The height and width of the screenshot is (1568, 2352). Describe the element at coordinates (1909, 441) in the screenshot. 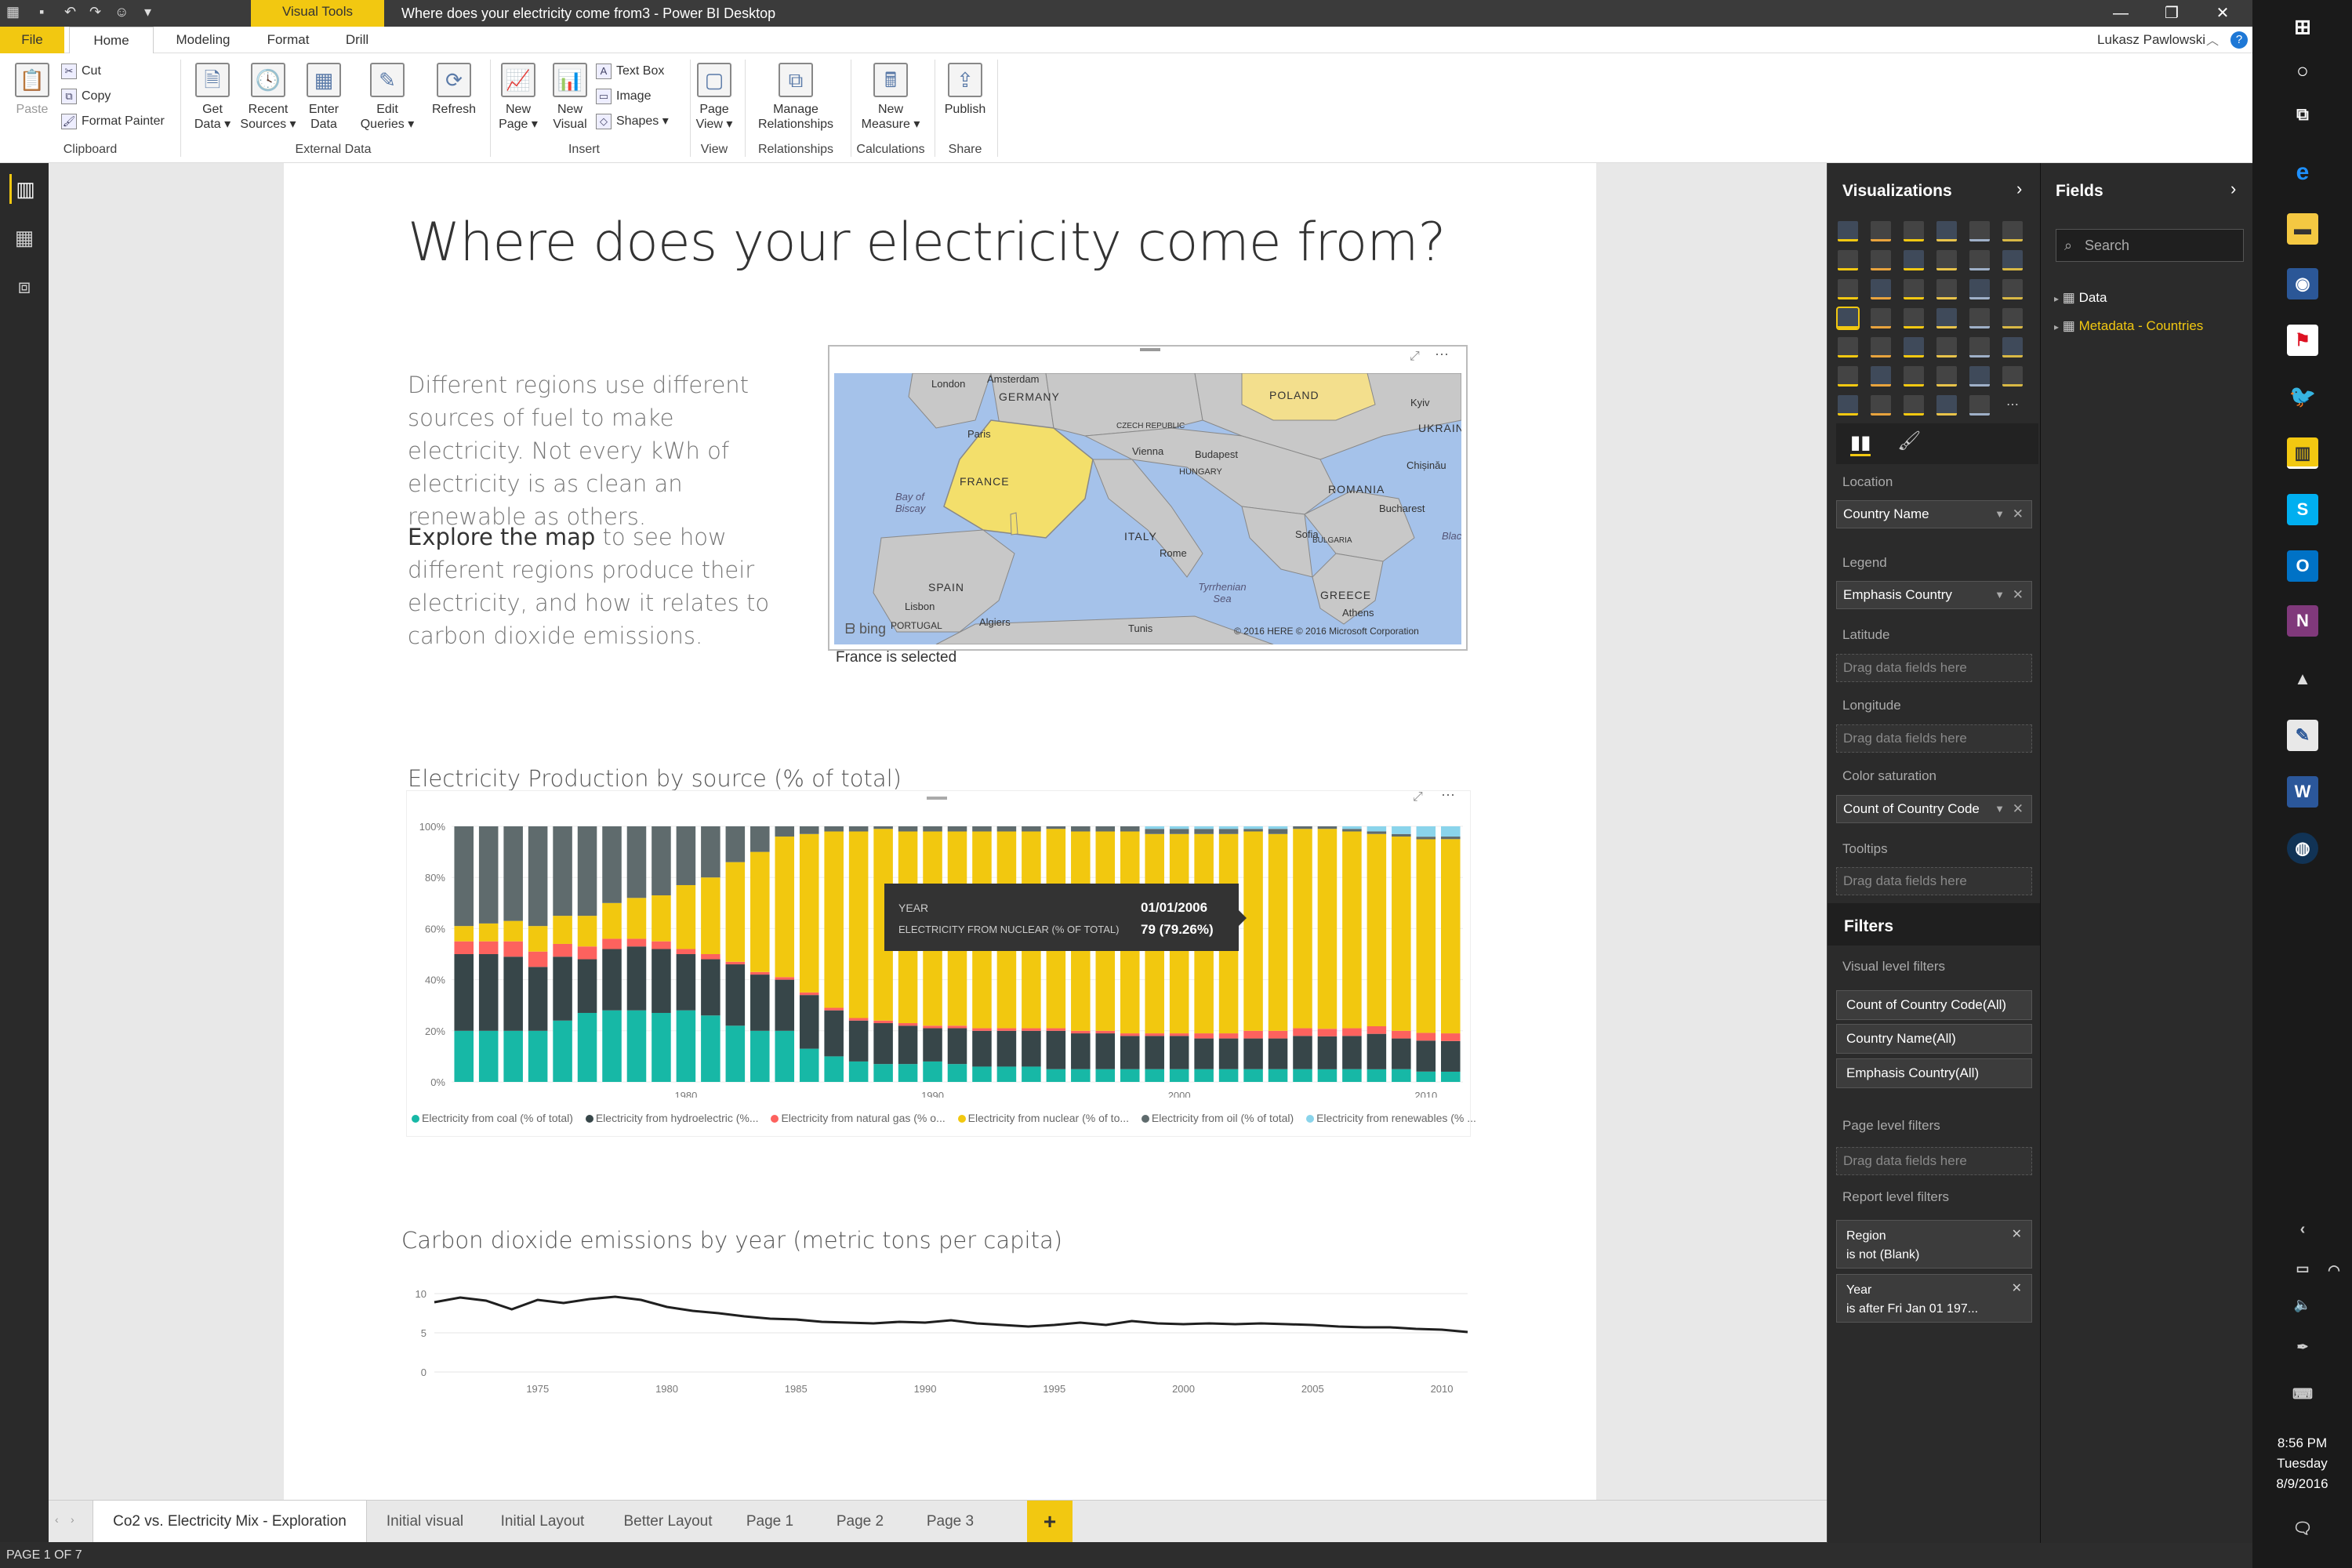

I see `format-paintroller-icon: 🖌` at that location.